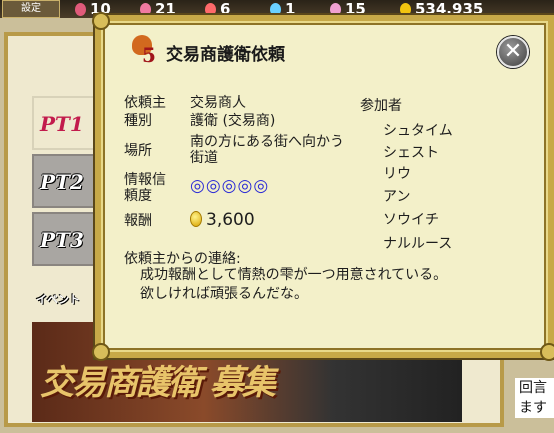  I want to click on side-text: 回言 ます, so click(534, 398).